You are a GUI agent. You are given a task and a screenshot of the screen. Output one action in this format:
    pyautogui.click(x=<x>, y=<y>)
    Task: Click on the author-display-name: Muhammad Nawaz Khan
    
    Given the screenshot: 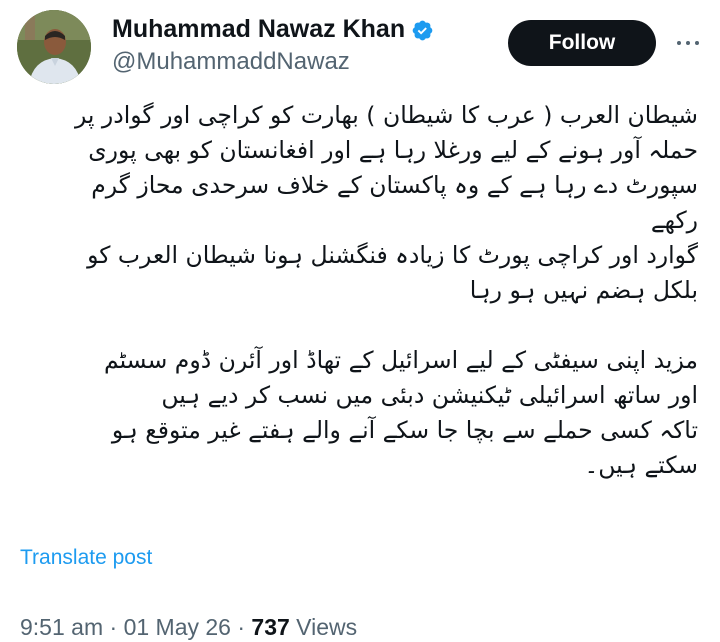 What is the action you would take?
    pyautogui.click(x=258, y=29)
    